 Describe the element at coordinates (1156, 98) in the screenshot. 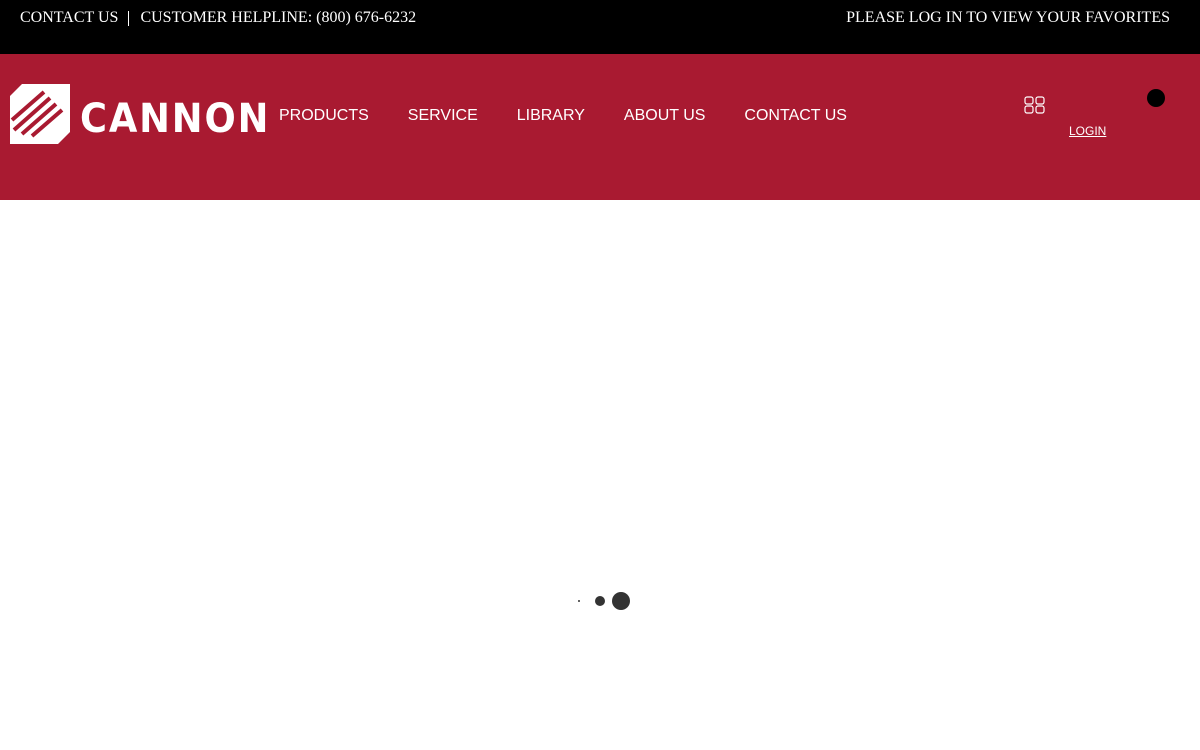

I see `cart-badge-icon` at that location.